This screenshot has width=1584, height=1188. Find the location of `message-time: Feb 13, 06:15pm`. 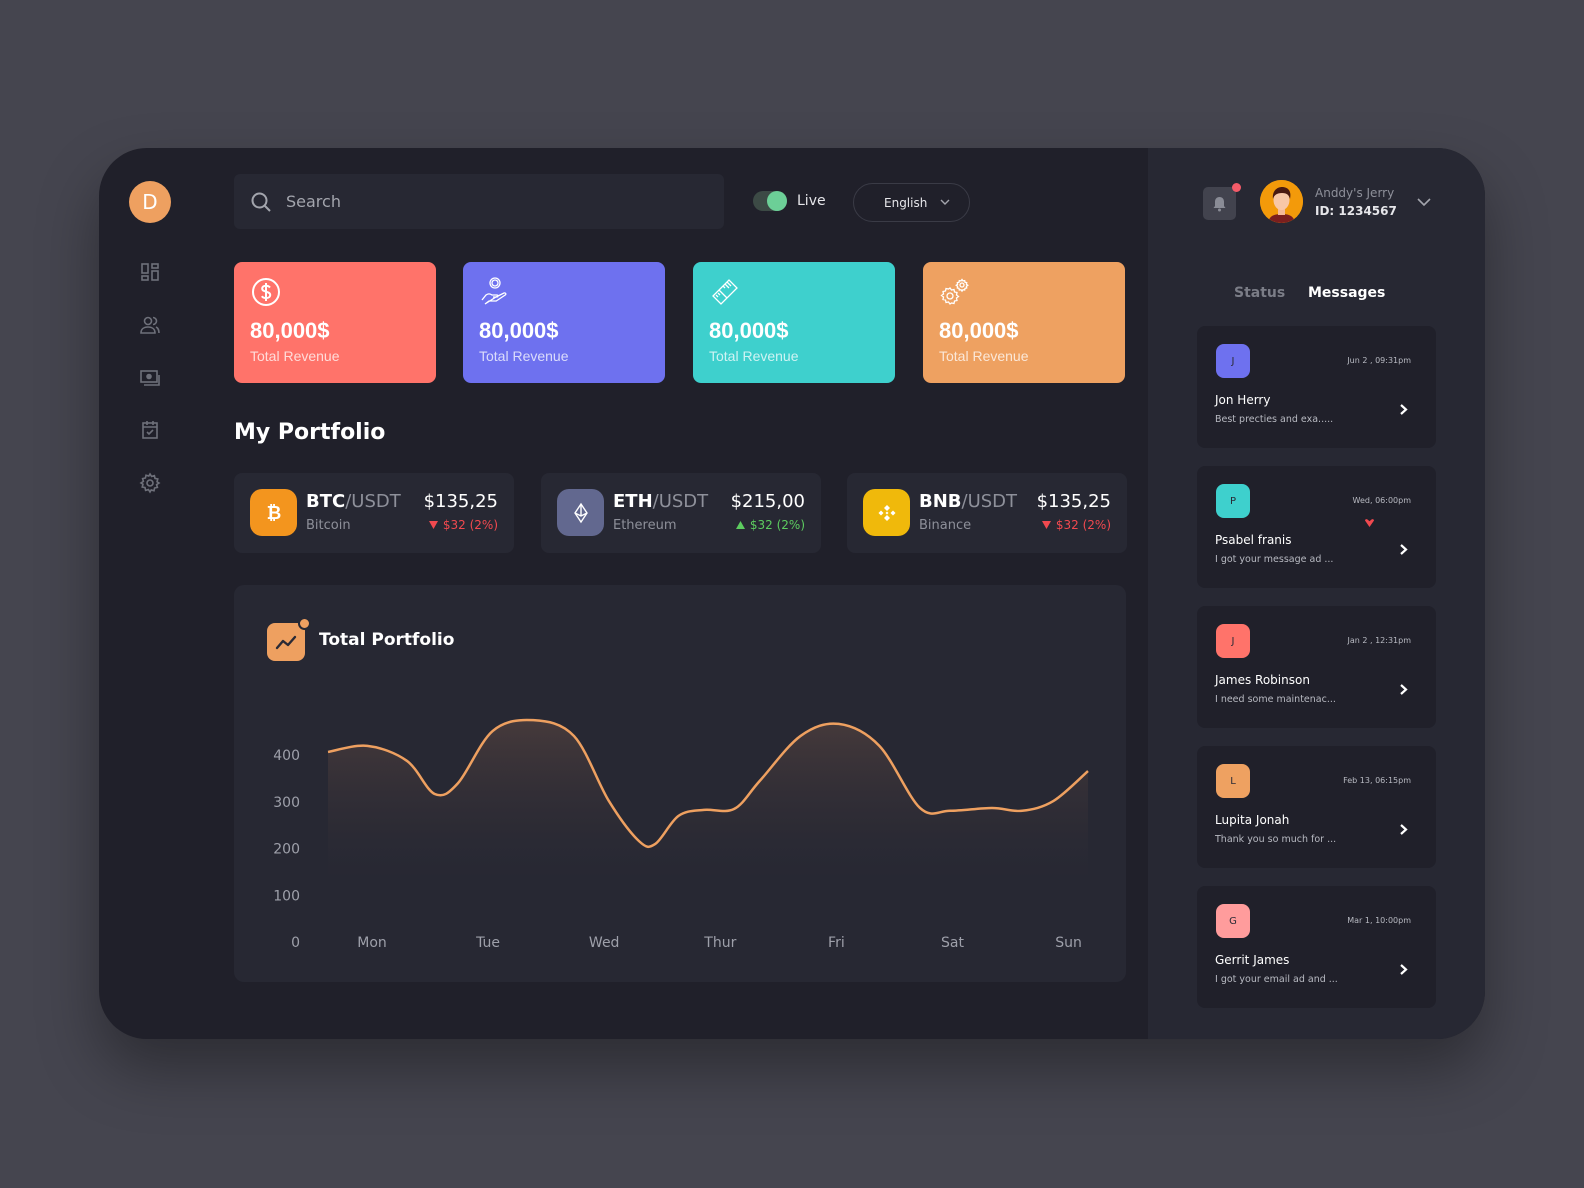

message-time: Feb 13, 06:15pm is located at coordinates (1377, 780).